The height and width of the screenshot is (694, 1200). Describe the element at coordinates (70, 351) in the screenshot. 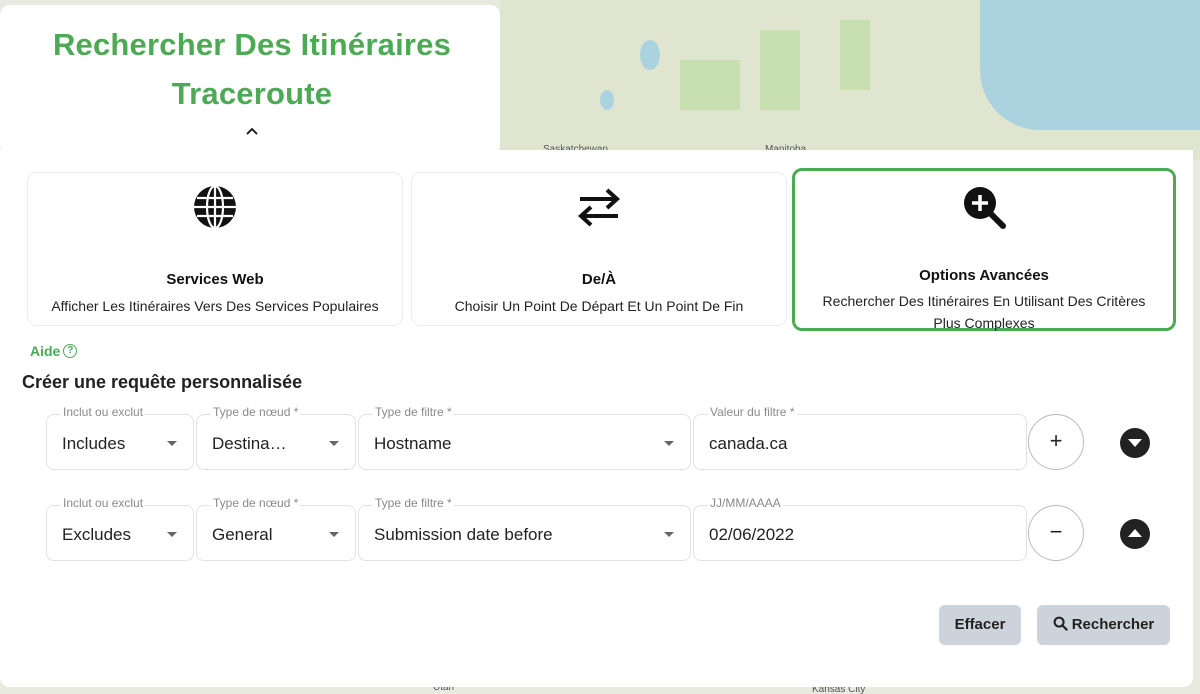

I see `help-circle-icon: ?` at that location.